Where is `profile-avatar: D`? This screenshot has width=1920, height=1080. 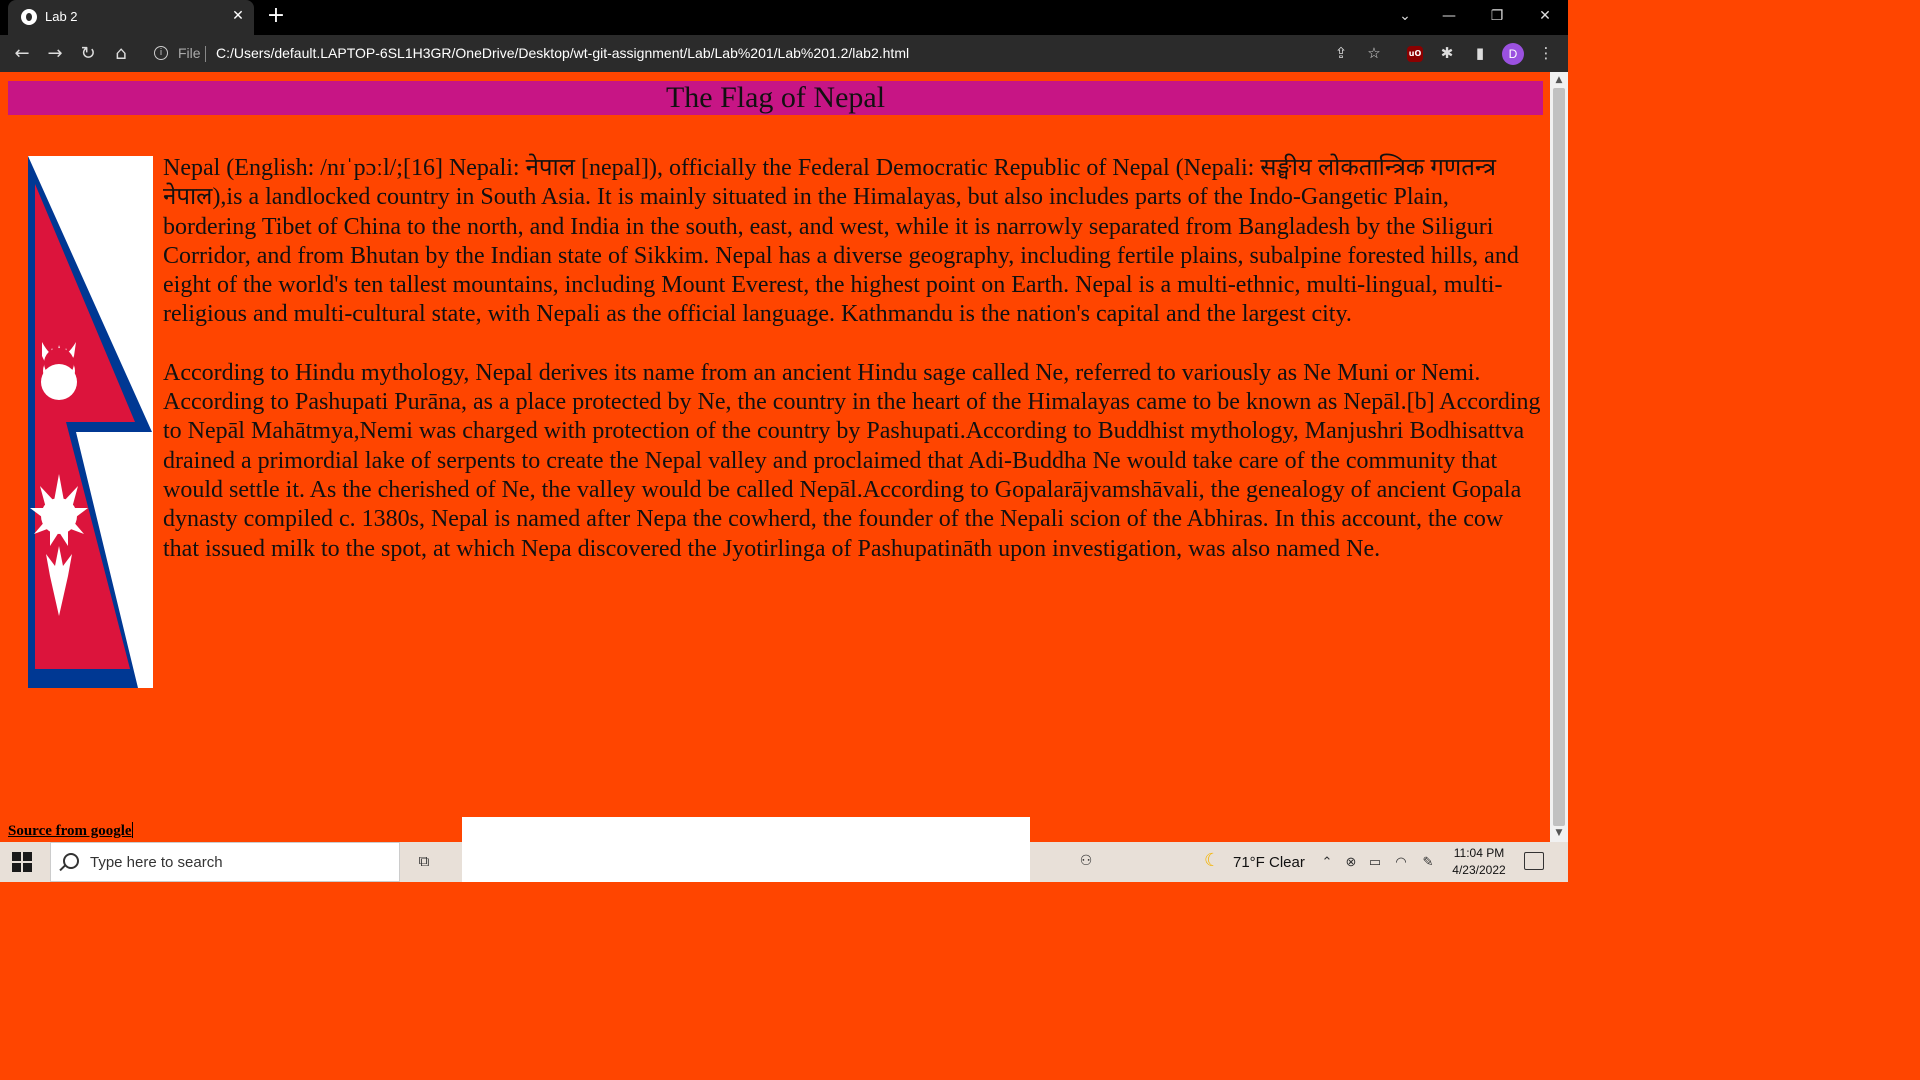 profile-avatar: D is located at coordinates (1513, 54).